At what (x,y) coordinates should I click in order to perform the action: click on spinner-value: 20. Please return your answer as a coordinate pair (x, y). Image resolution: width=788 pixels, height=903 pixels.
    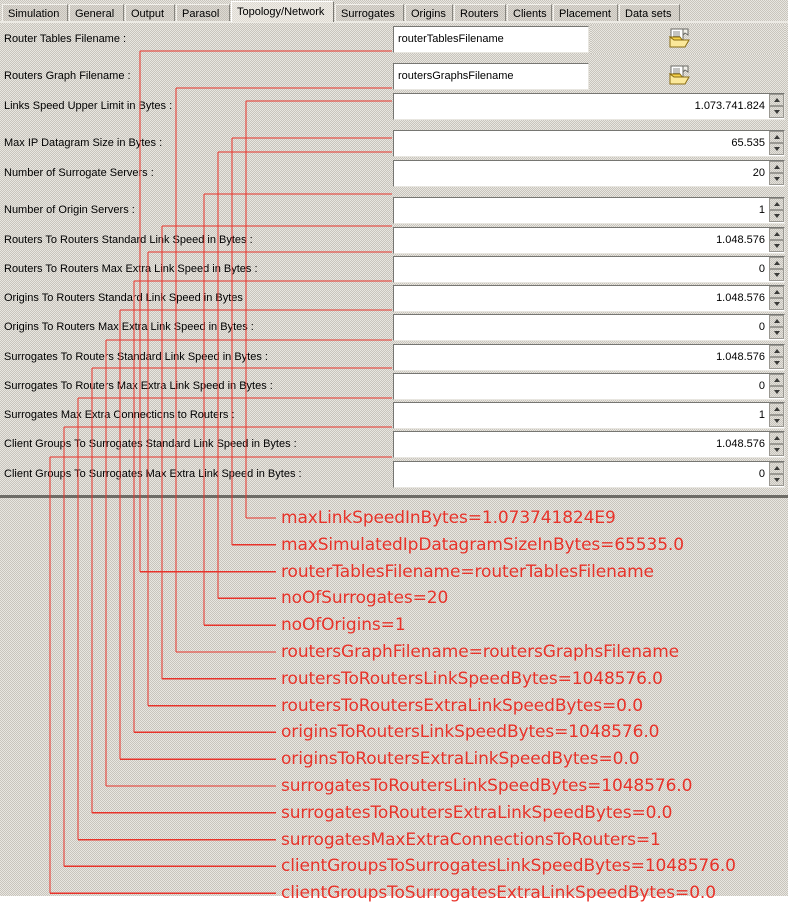
    Looking at the image, I should click on (581, 173).